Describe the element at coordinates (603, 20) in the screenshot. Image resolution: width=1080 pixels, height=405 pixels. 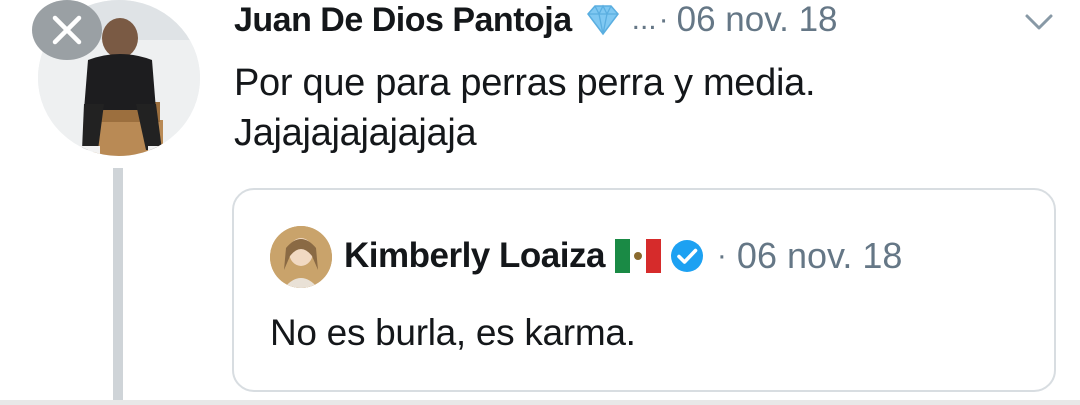
I see `diamond-icon` at that location.